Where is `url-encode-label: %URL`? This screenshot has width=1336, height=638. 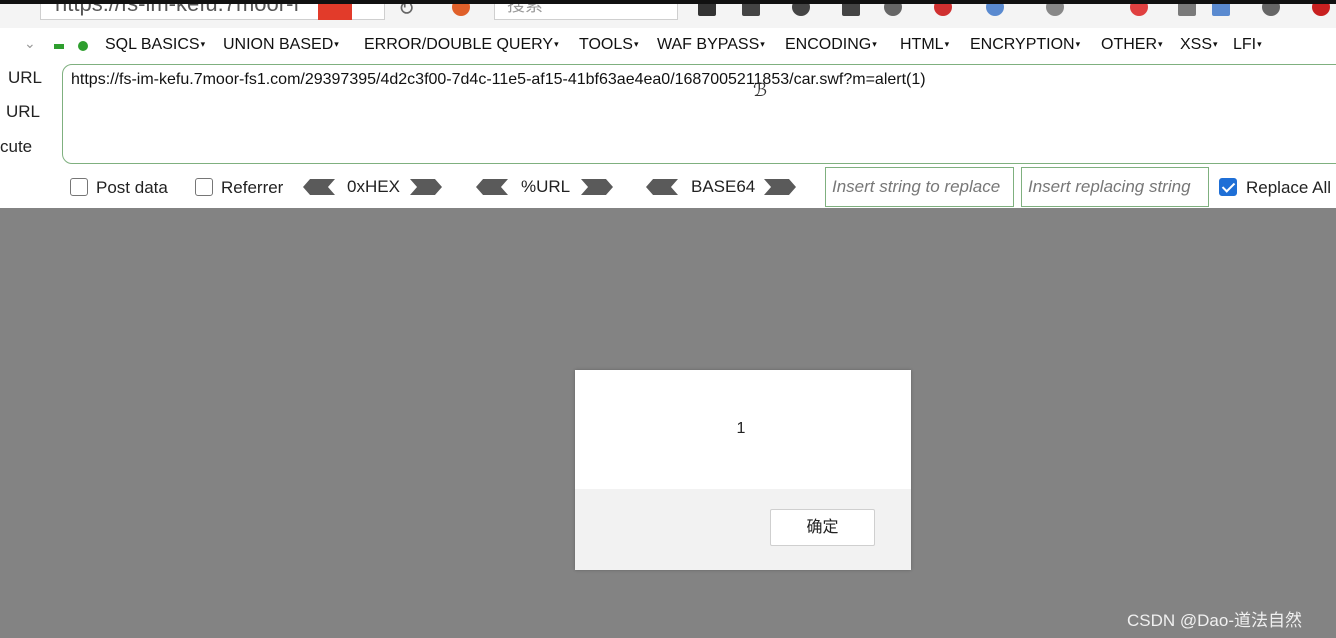 url-encode-label: %URL is located at coordinates (546, 186).